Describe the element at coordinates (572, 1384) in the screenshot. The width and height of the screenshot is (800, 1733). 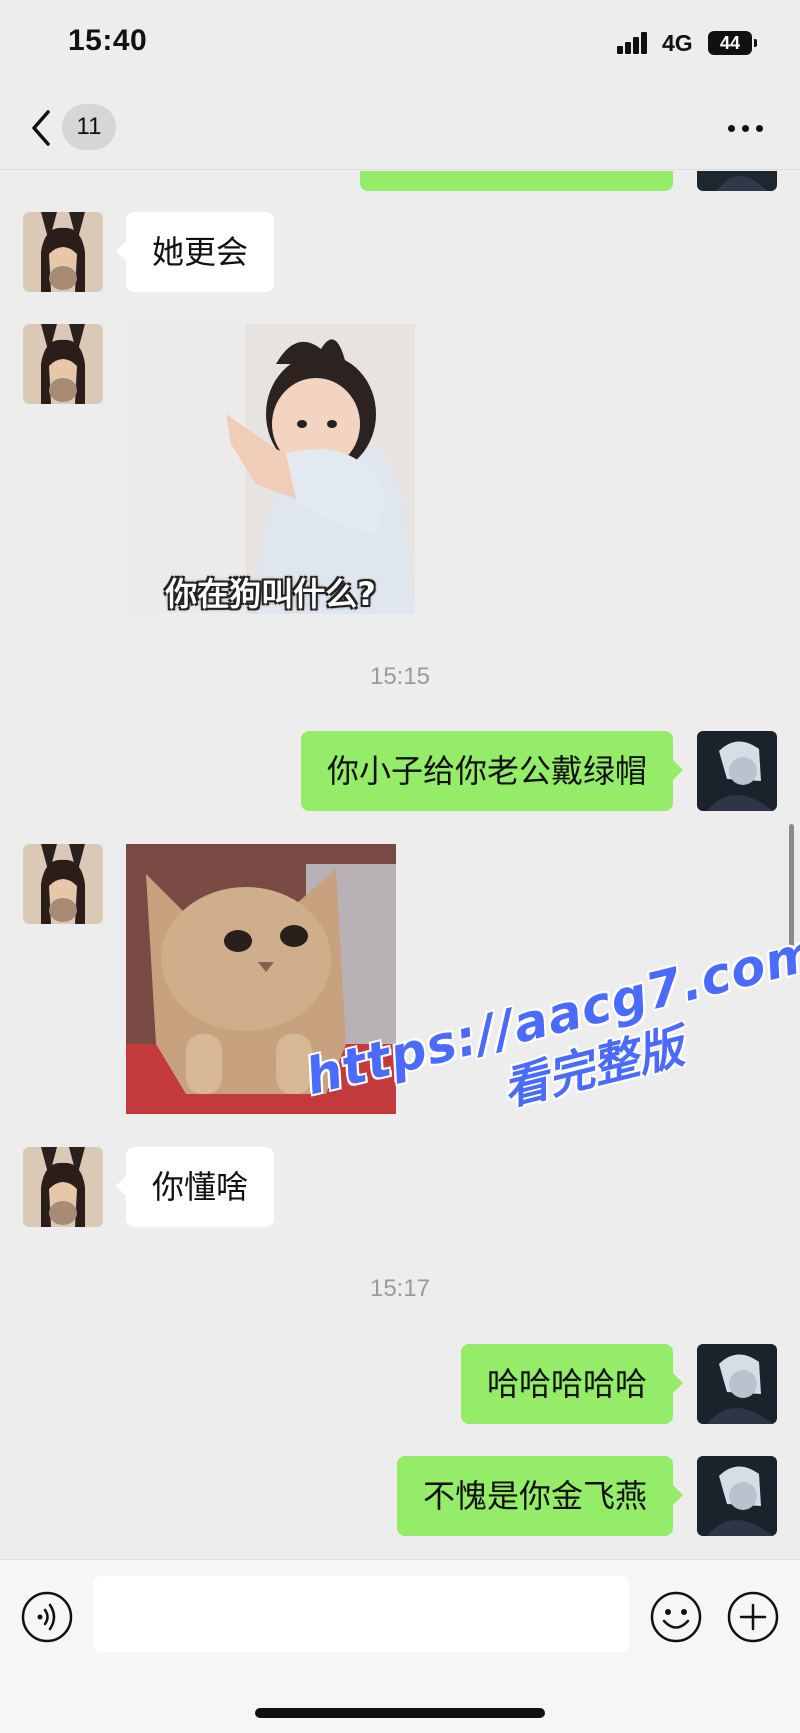
I see `message-bubble: 哈哈哈哈哈` at that location.